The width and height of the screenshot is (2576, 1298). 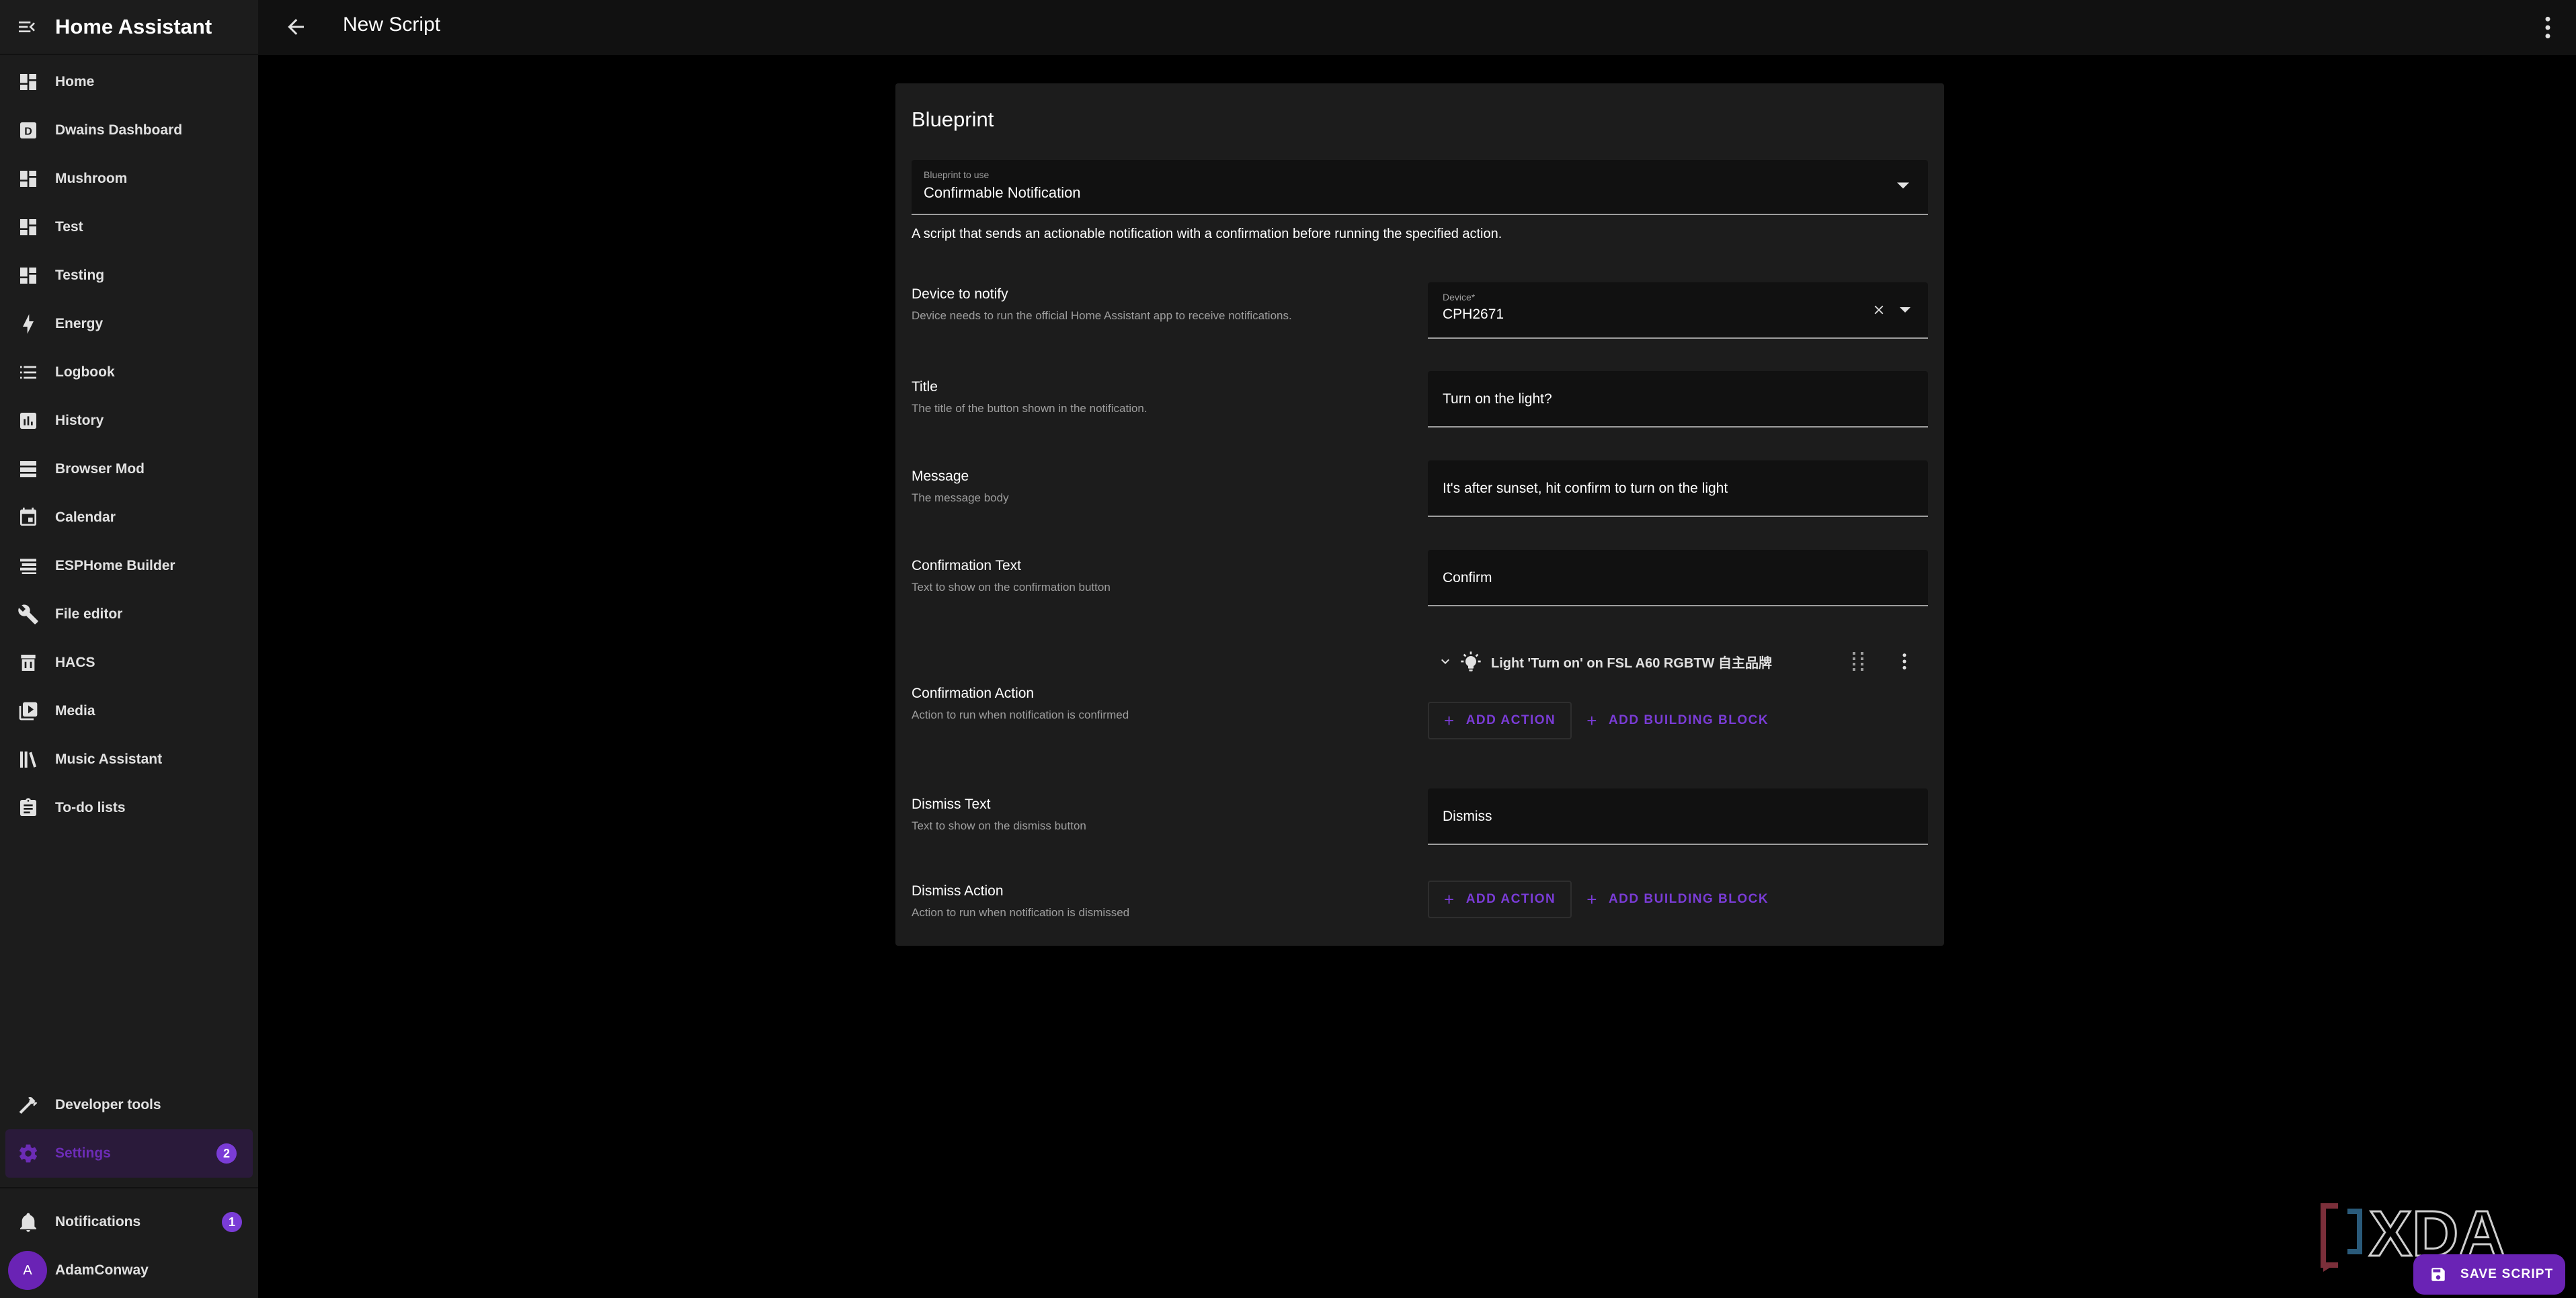 What do you see at coordinates (129, 227) in the screenshot?
I see `sidebar-item-test: Test` at bounding box center [129, 227].